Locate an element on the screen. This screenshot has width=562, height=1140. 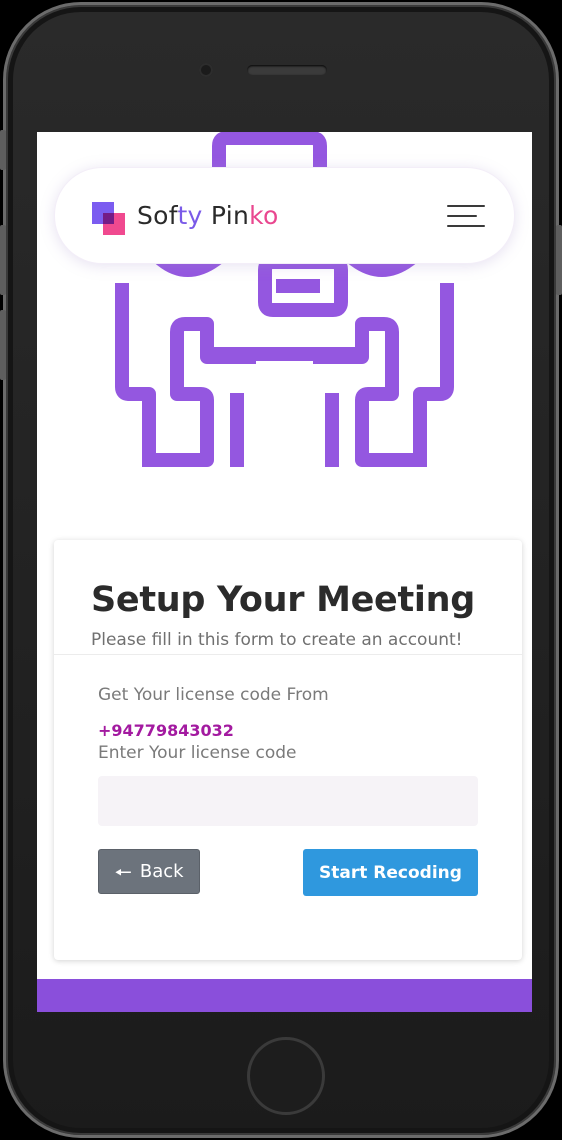
right-chair-back is located at coordinates (433, 375).